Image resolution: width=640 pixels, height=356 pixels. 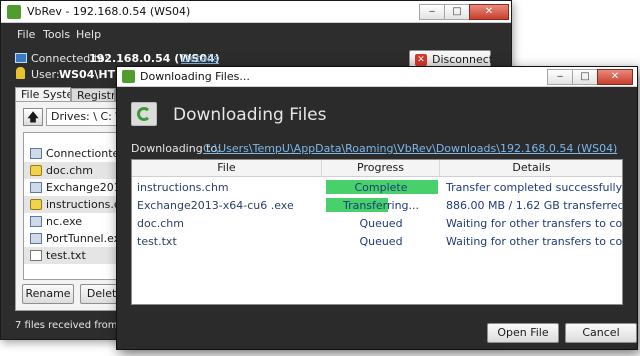 I want to click on file-name: instructions.chm, so click(x=86, y=204).